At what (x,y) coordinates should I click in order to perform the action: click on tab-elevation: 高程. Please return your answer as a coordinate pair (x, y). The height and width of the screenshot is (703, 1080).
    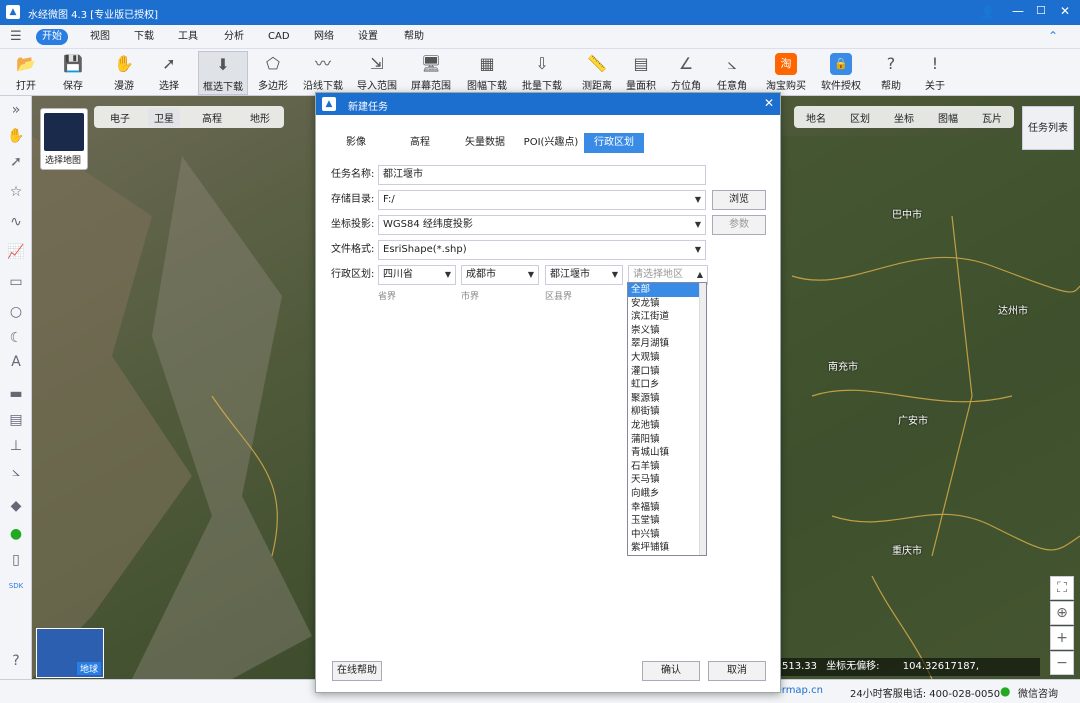
    Looking at the image, I should click on (420, 143).